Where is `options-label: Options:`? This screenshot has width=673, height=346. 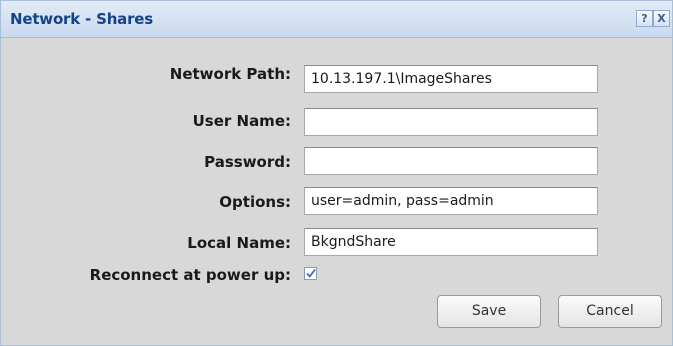
options-label: Options: is located at coordinates (255, 202).